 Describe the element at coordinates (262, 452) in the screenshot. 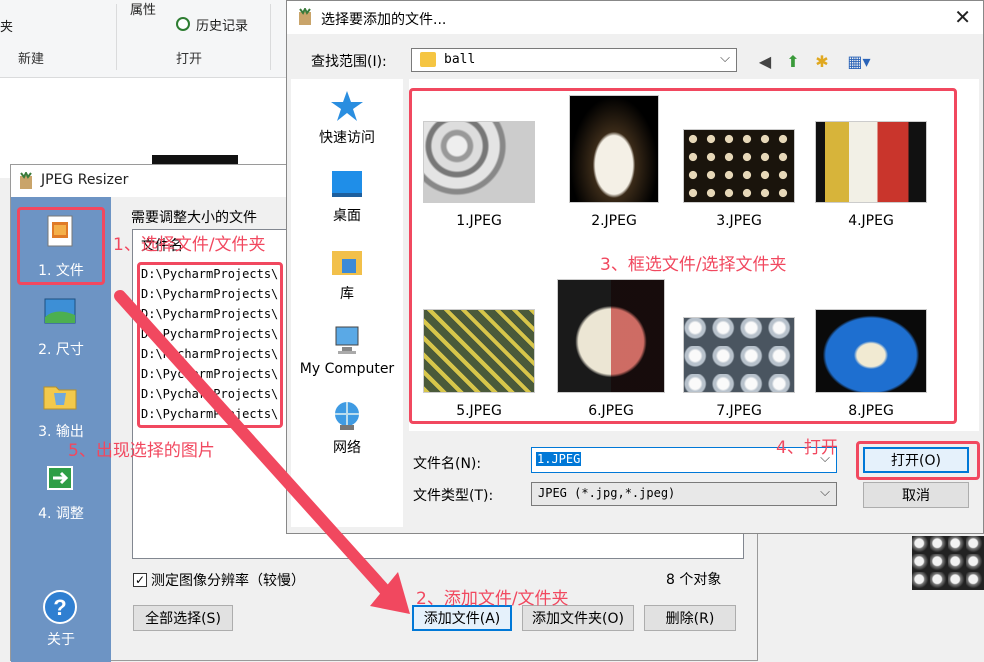

I see `annotation-arrow` at that location.